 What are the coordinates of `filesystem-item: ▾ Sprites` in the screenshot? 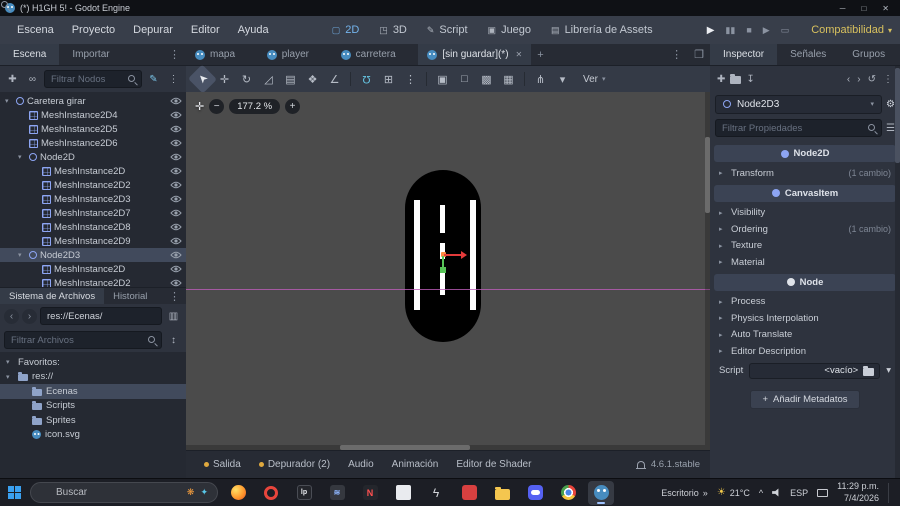 It's located at (93, 420).